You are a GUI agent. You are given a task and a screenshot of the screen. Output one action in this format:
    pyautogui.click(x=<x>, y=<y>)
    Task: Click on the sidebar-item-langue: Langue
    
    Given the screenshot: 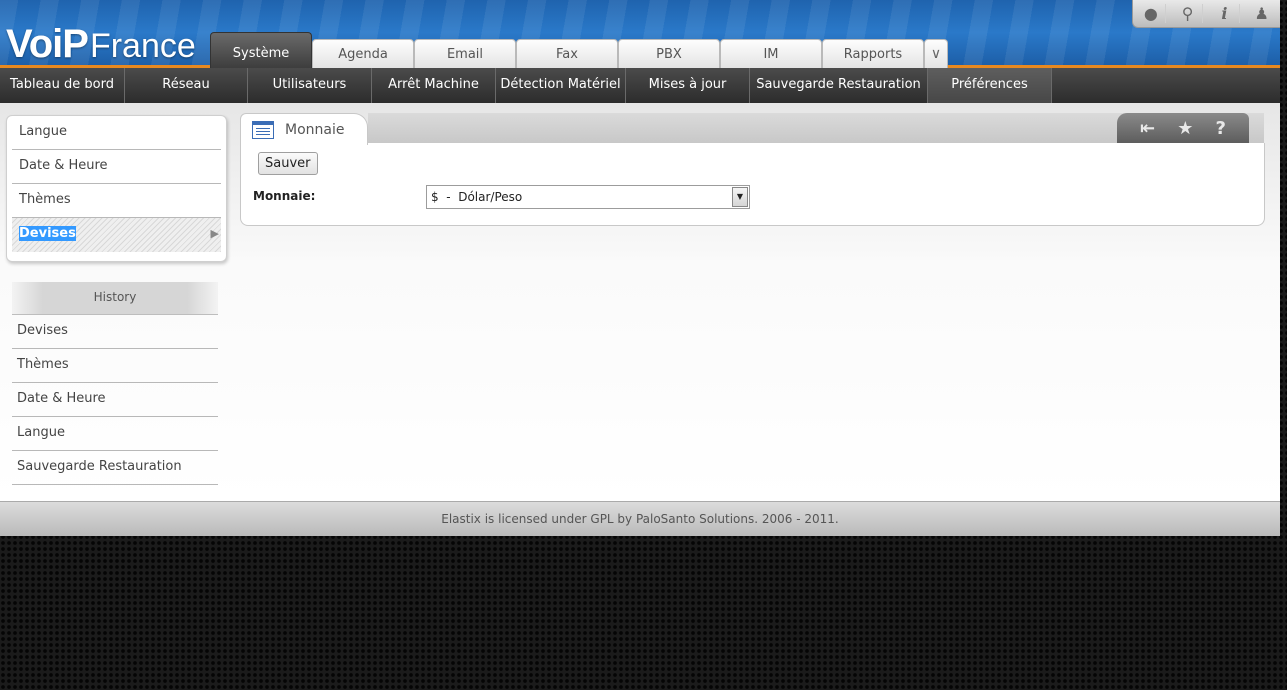 What is the action you would take?
    pyautogui.click(x=116, y=133)
    